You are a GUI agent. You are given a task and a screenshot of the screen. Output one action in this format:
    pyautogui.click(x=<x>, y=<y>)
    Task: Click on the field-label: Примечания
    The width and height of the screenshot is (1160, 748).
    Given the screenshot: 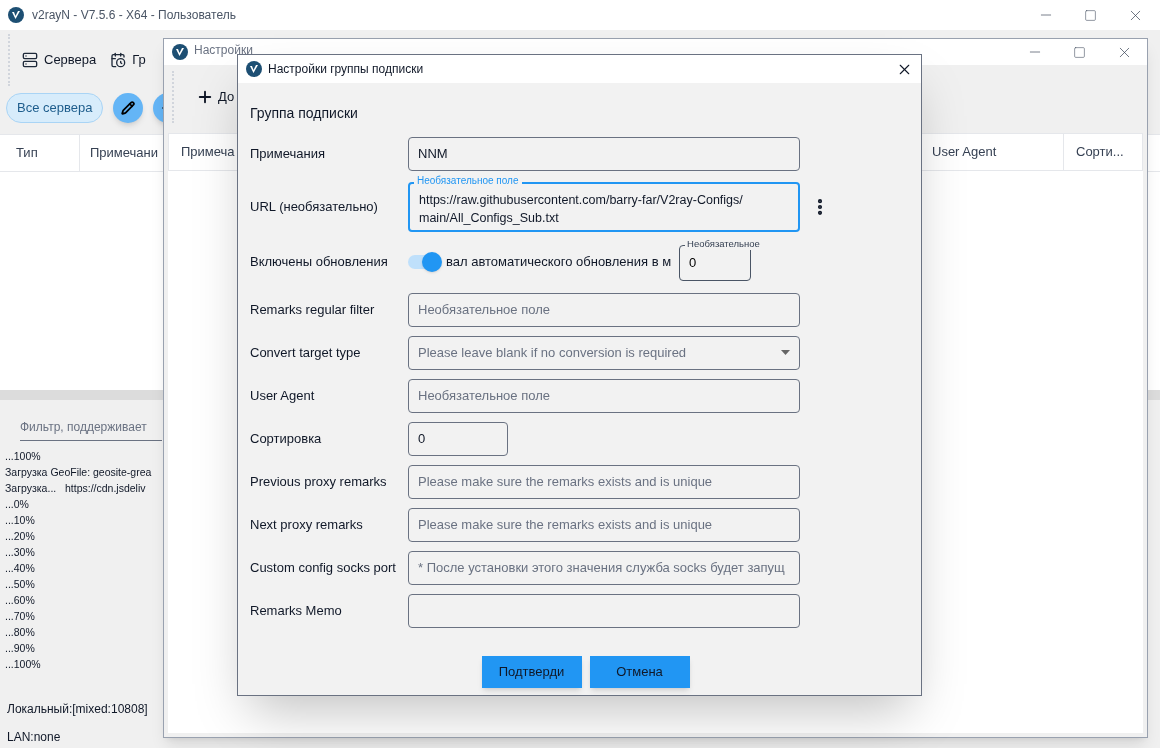 What is the action you would take?
    pyautogui.click(x=288, y=153)
    